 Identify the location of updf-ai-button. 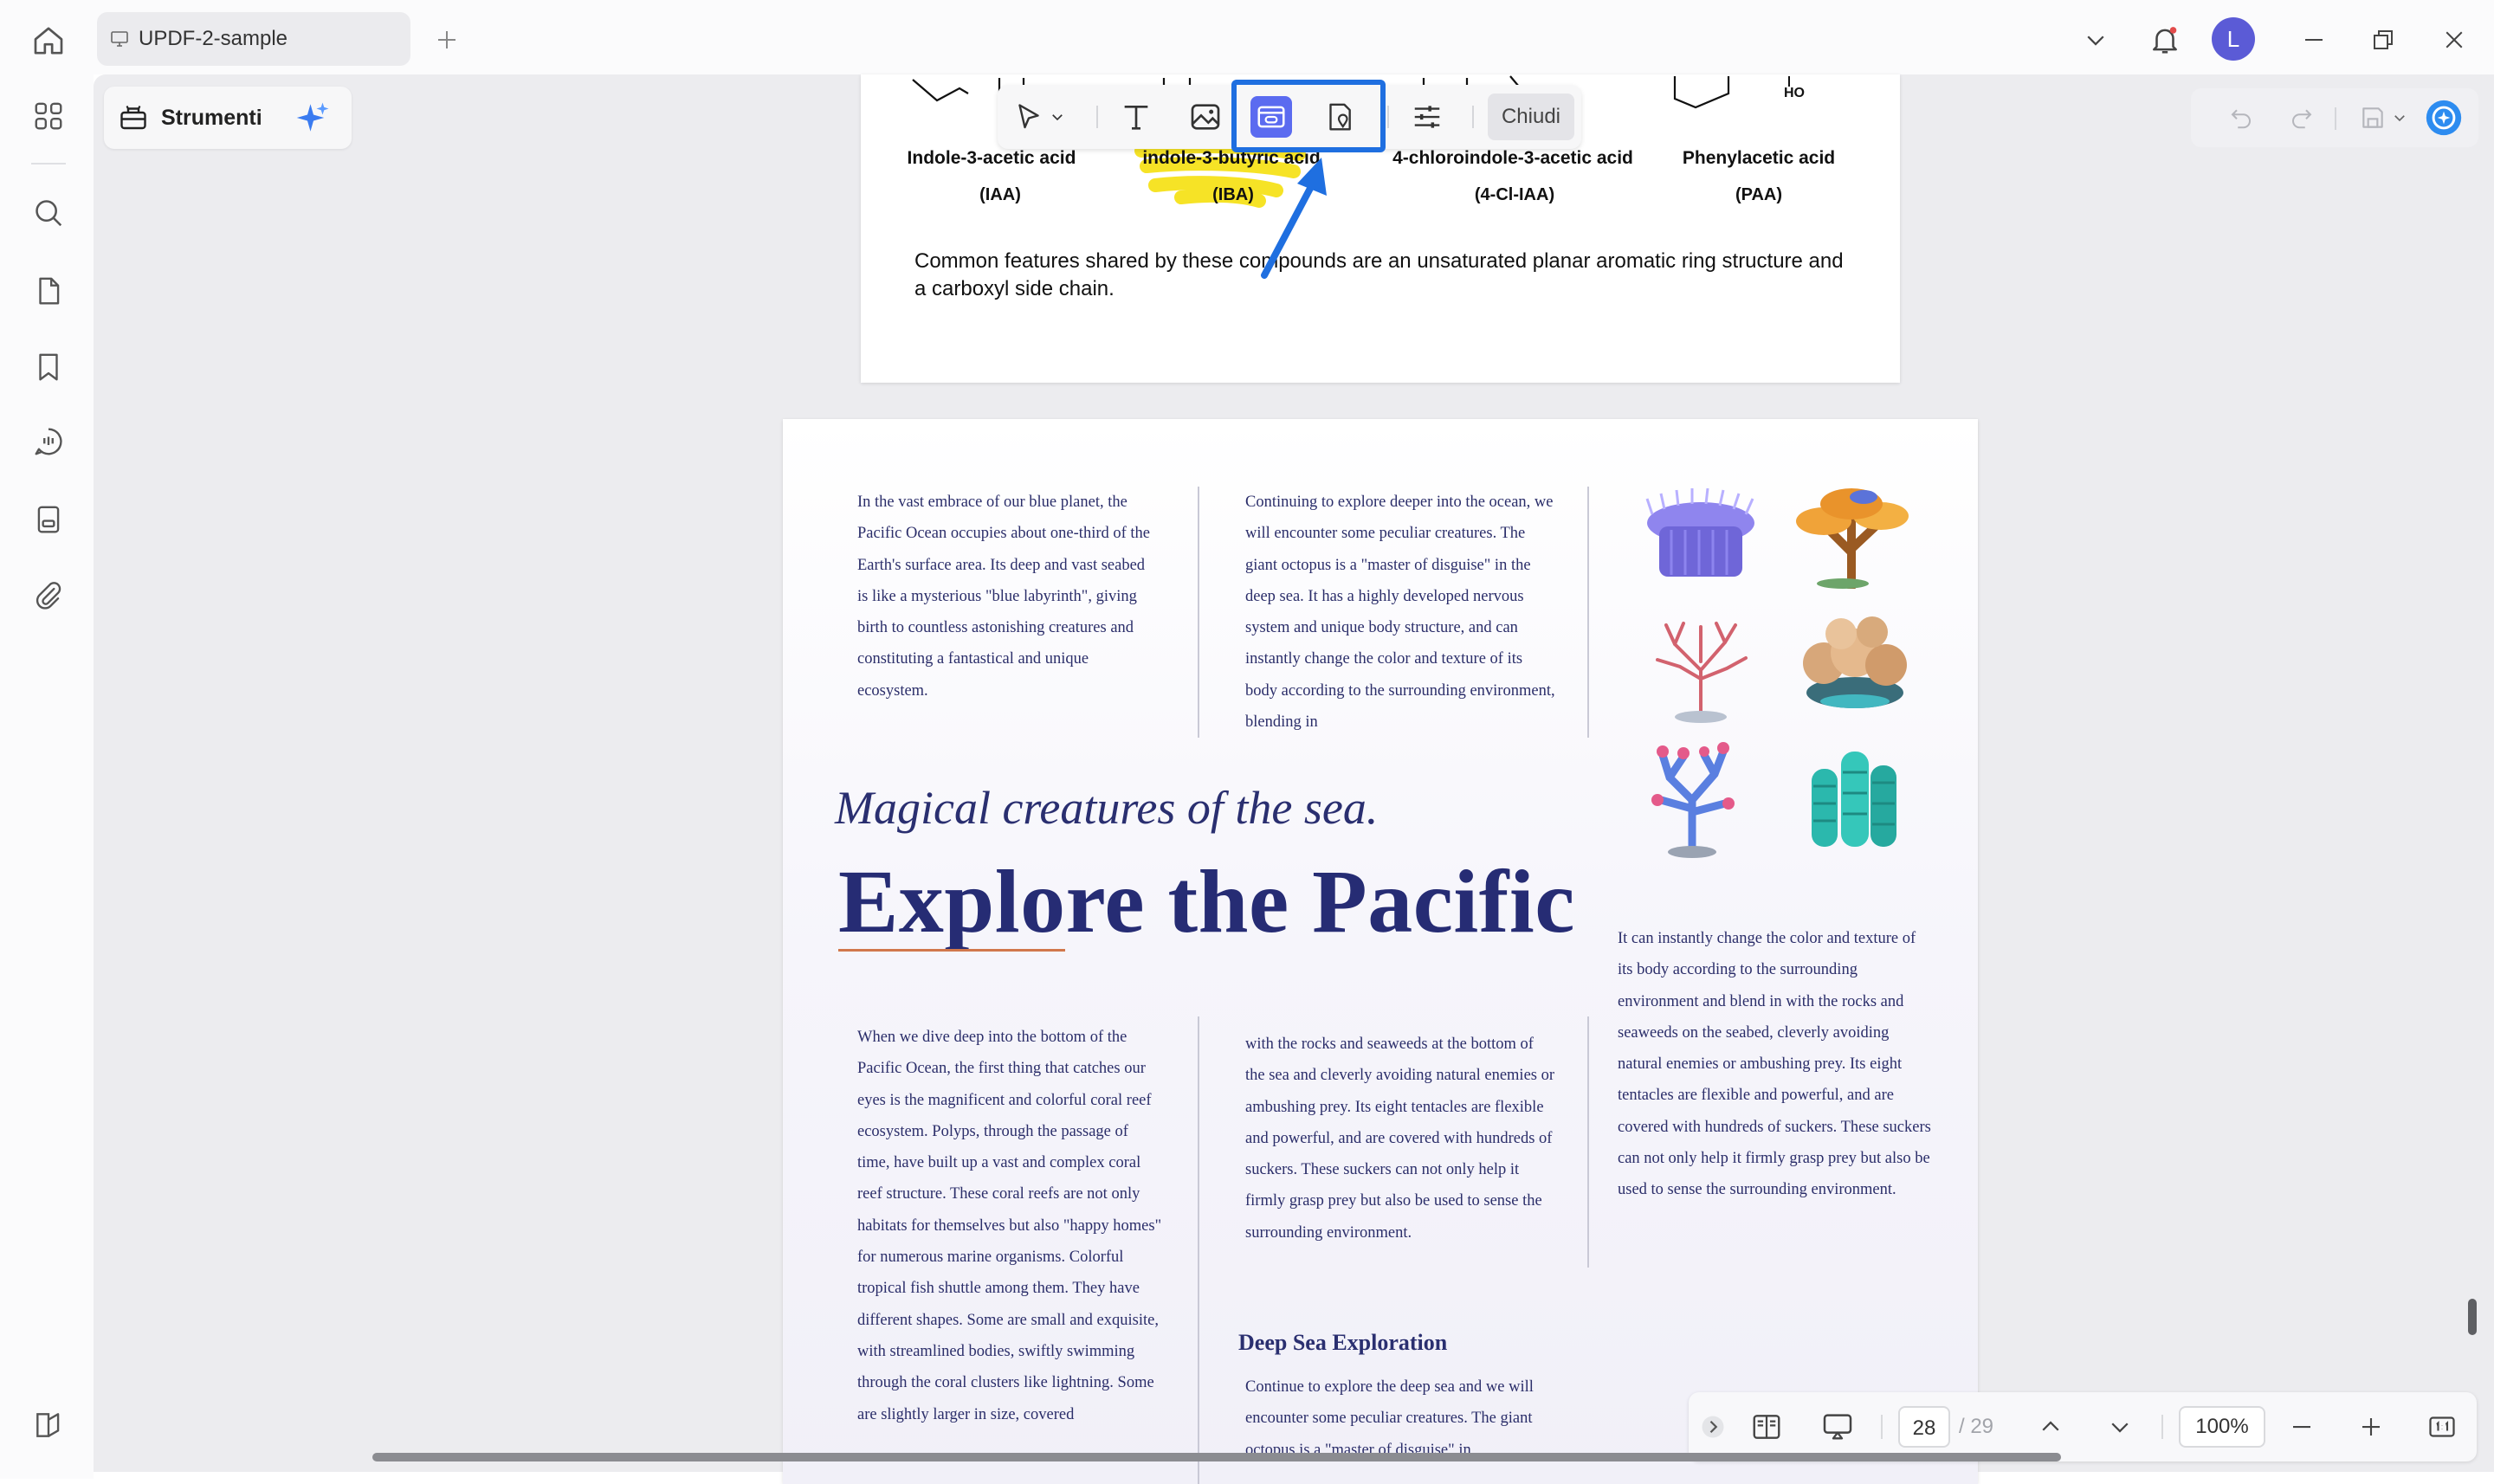
(2444, 118).